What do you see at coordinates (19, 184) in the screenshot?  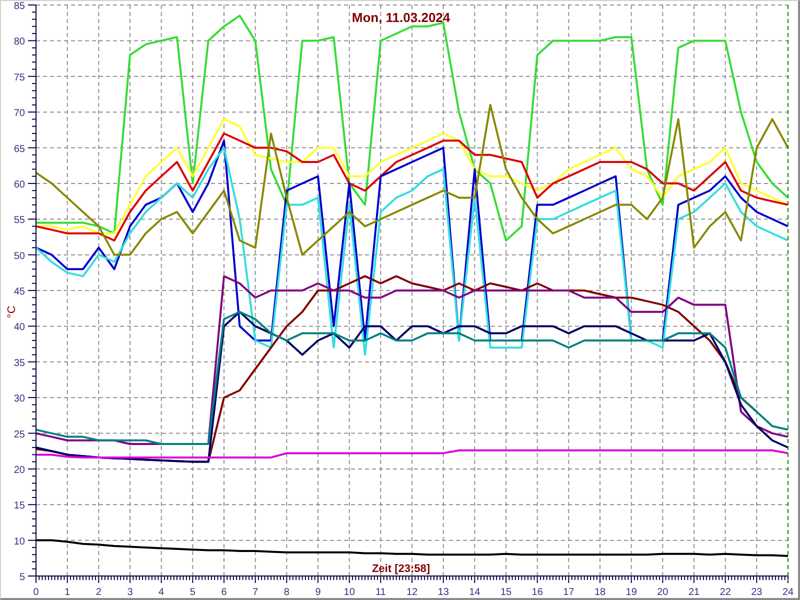 I see `y-tick-label: 60` at bounding box center [19, 184].